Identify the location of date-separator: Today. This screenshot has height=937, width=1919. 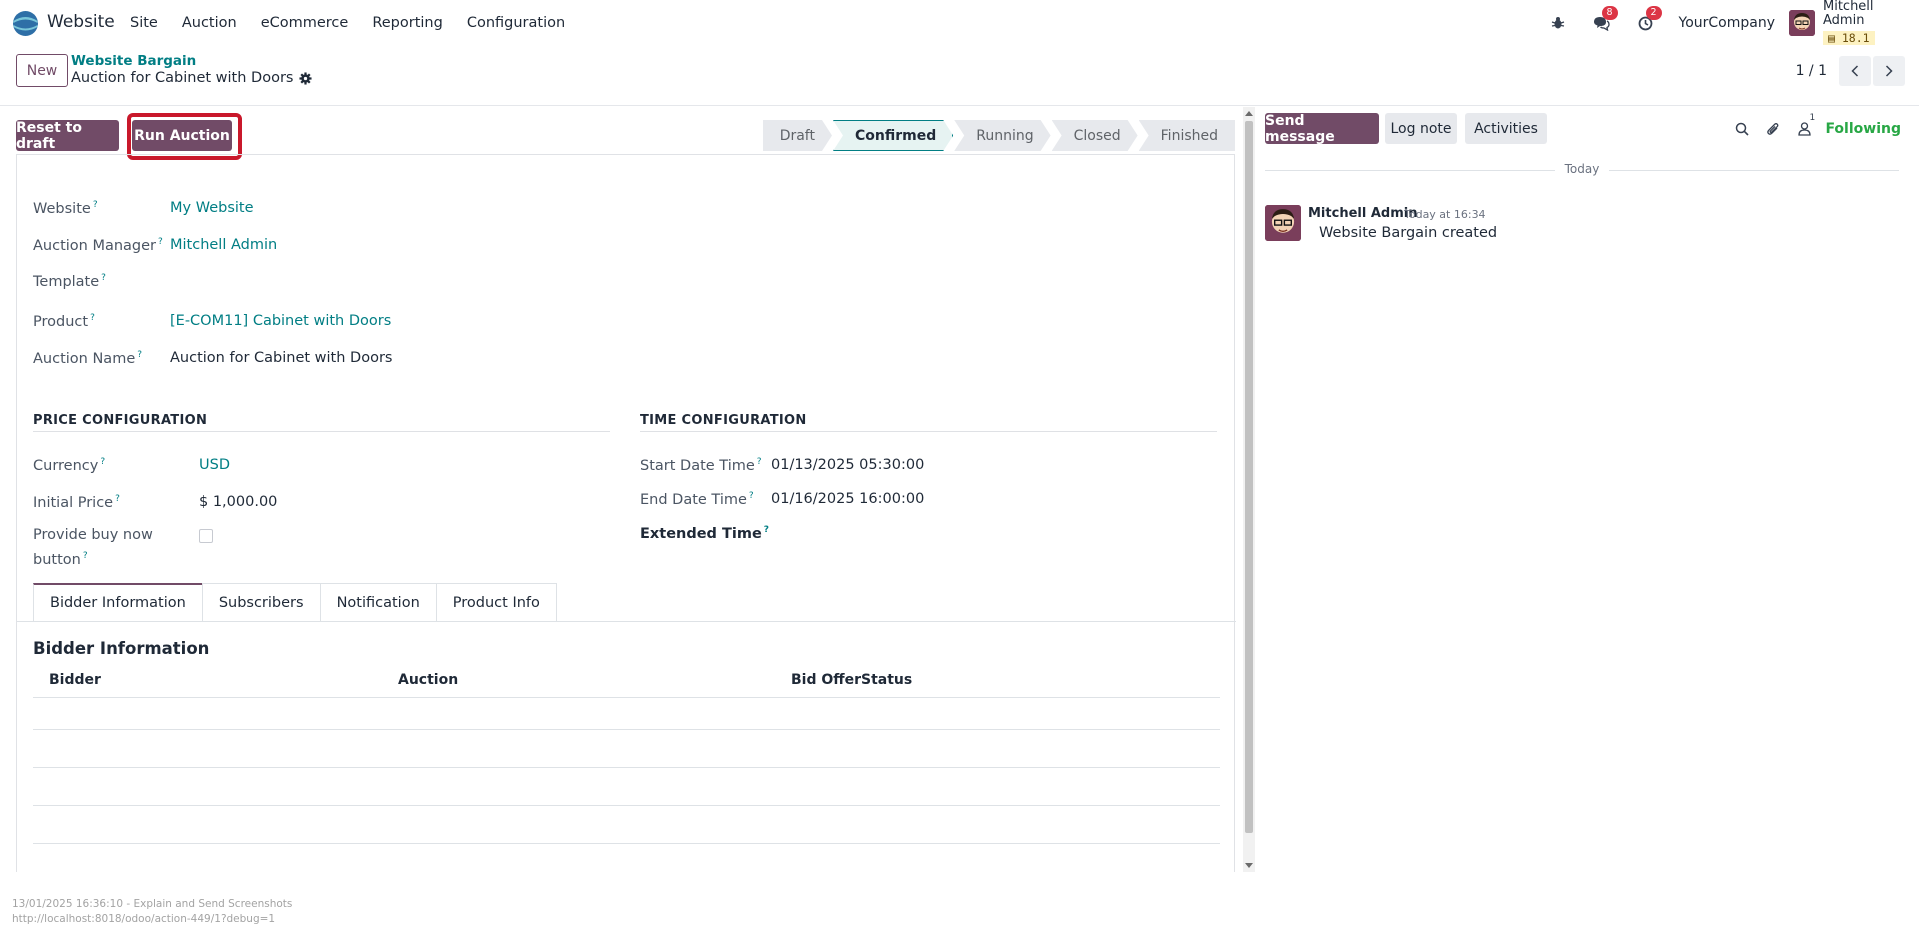
(1582, 170).